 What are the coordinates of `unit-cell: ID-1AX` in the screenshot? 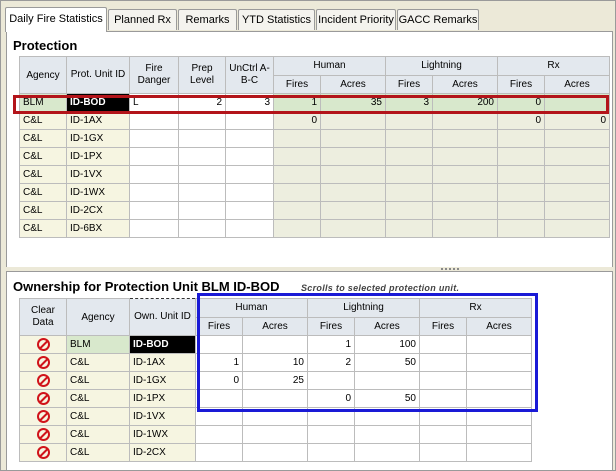 It's located at (162, 362).